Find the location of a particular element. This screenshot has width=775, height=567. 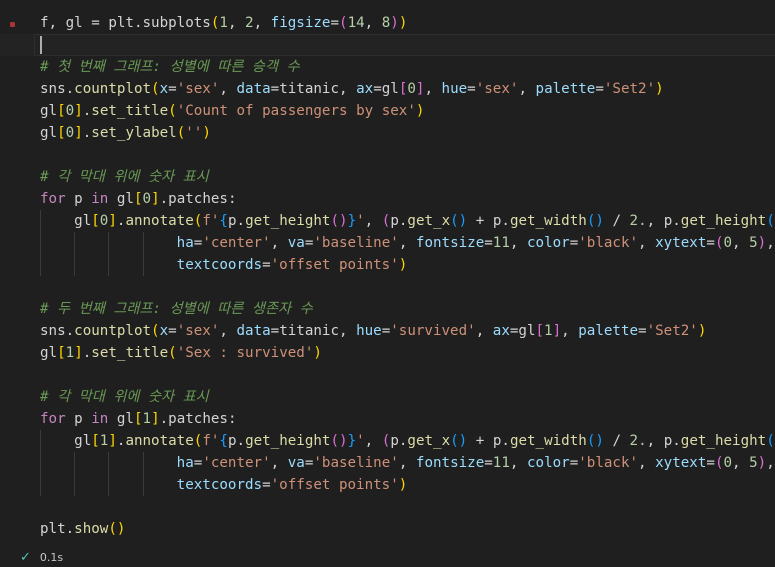

code-token: ( is located at coordinates (155, 89).